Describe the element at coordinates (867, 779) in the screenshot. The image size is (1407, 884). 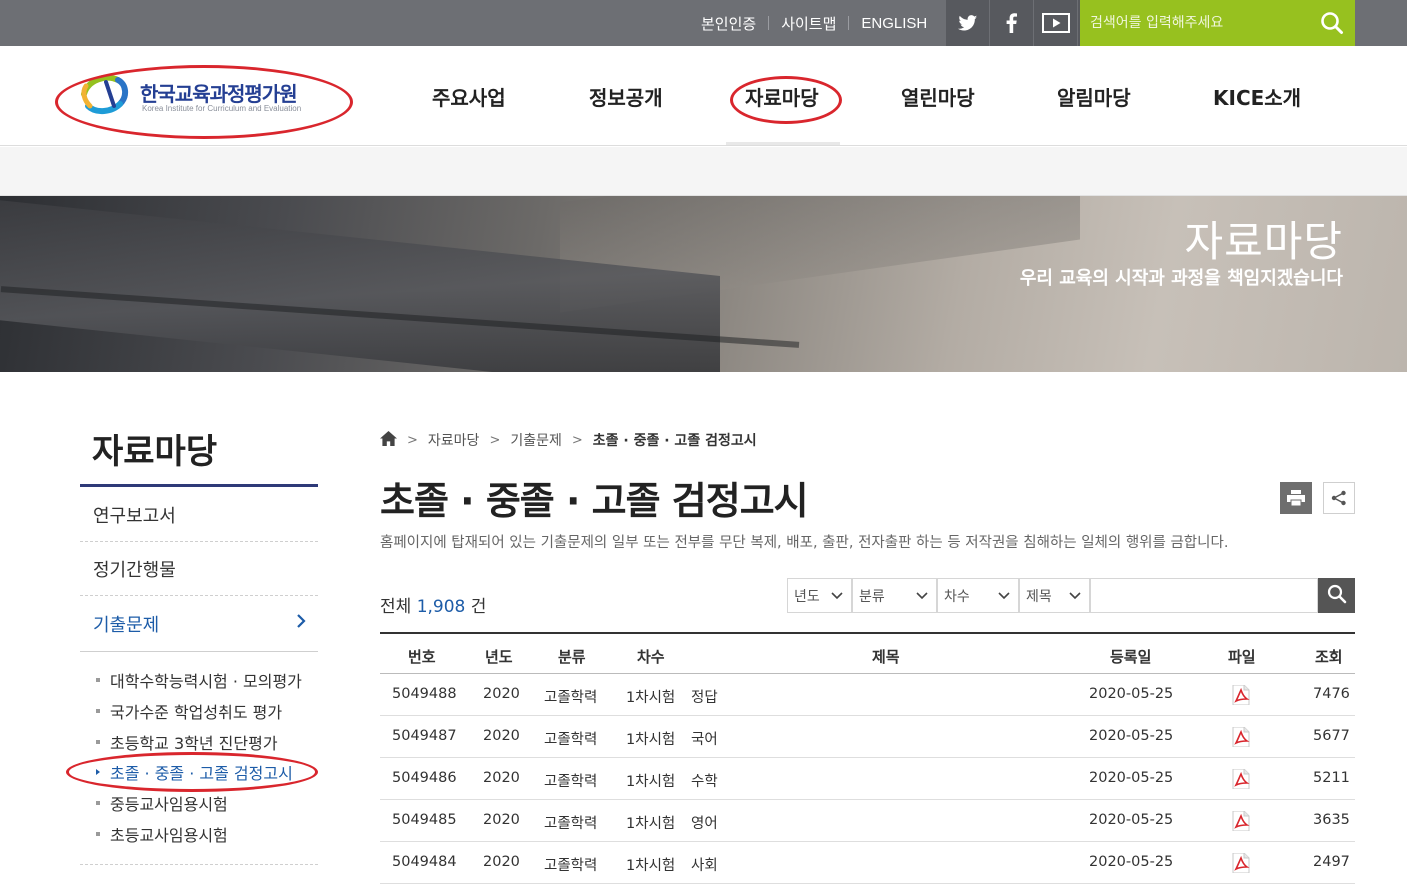
I see `table-row: 5049486 2020 고졸학력 1차시험 수학 2020-05-25 5211` at that location.